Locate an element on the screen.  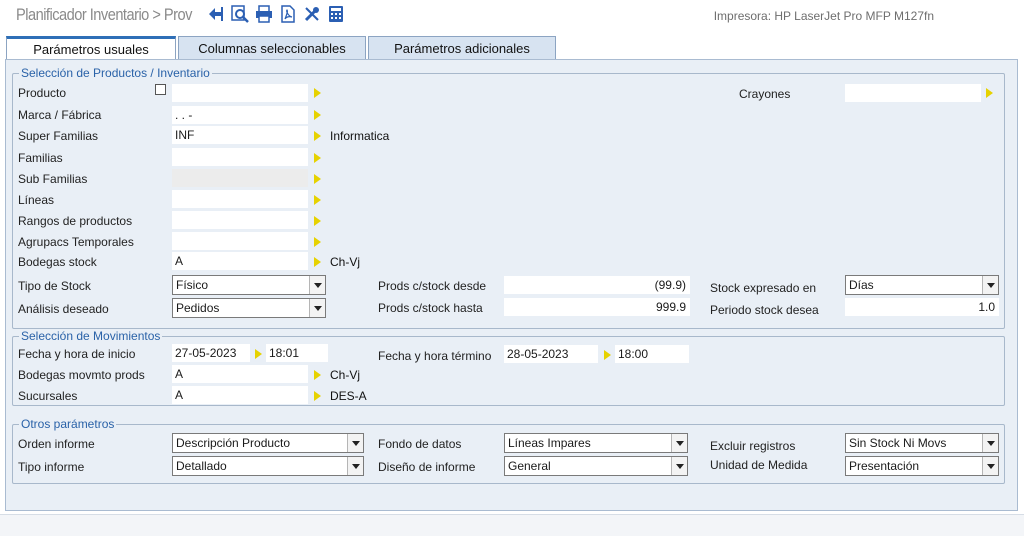
bodegas-stock-desc: Ch-Vj is located at coordinates (345, 262).